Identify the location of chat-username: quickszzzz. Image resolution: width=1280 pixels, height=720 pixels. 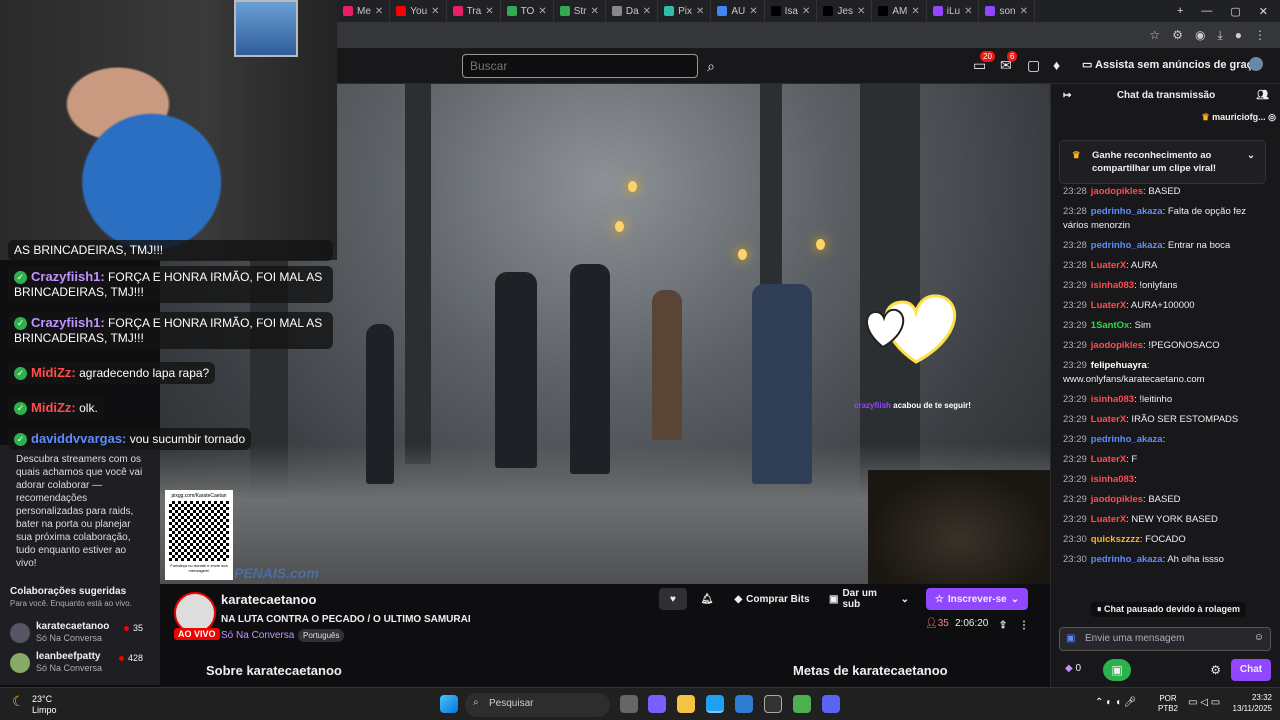
(1115, 539).